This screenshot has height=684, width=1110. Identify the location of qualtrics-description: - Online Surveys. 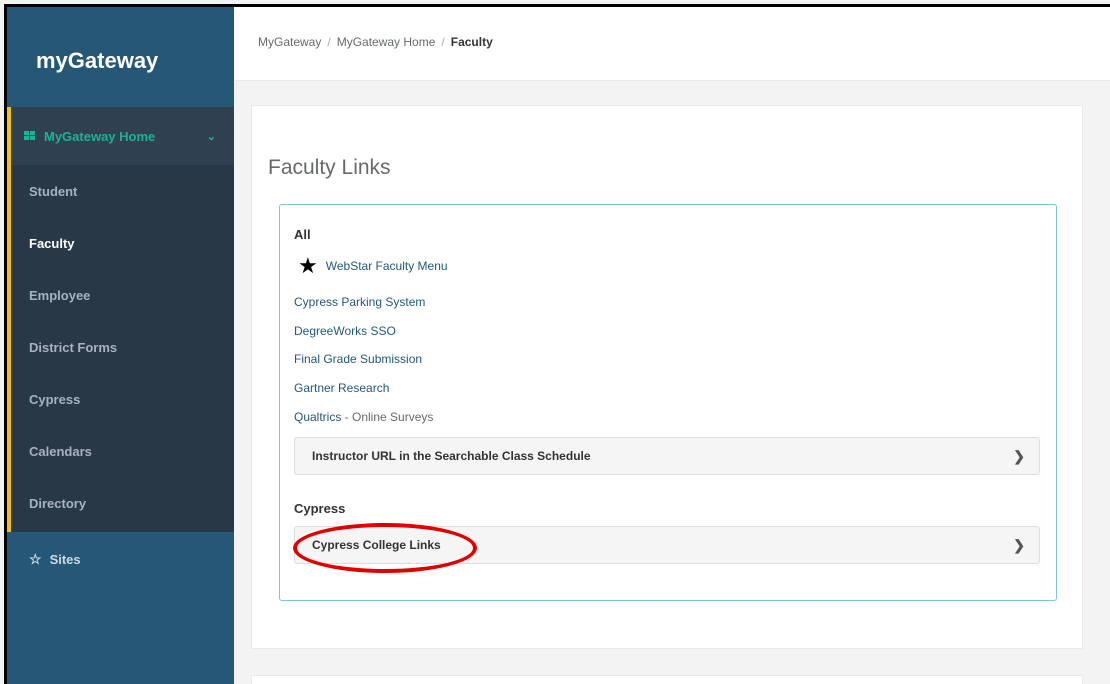
(387, 417).